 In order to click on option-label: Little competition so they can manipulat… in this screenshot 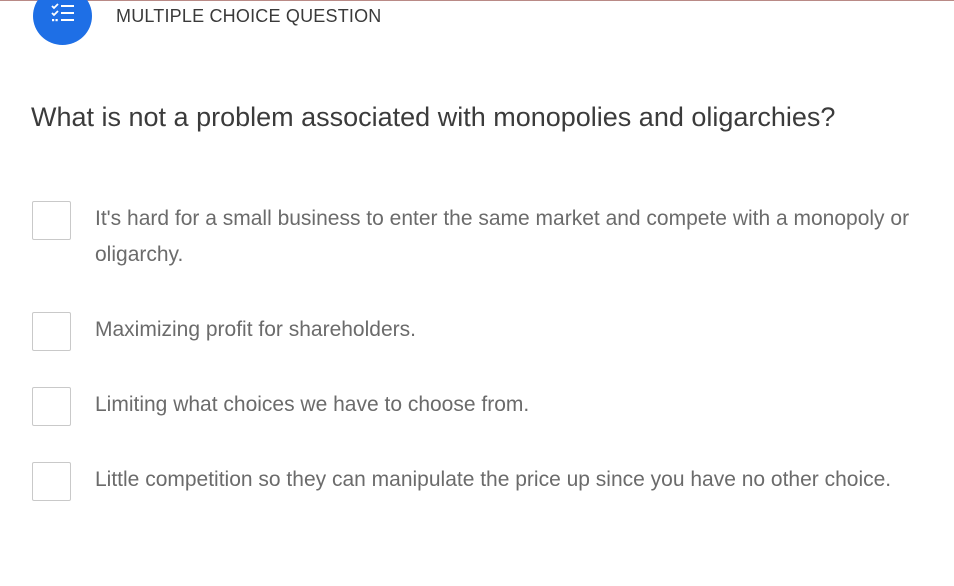, I will do `click(493, 479)`.